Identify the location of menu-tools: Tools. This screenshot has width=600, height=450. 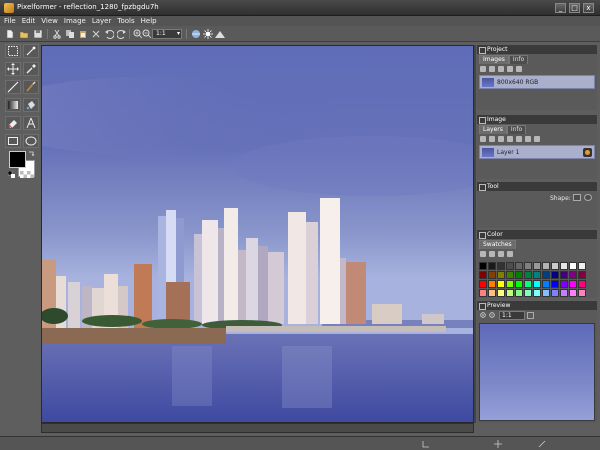
(125, 21).